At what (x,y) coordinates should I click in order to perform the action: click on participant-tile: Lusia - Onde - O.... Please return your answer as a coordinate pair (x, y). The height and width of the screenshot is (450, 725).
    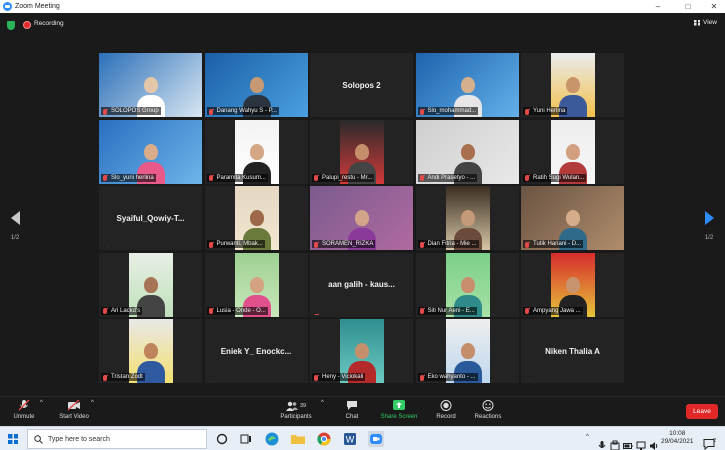
    Looking at the image, I should click on (256, 284).